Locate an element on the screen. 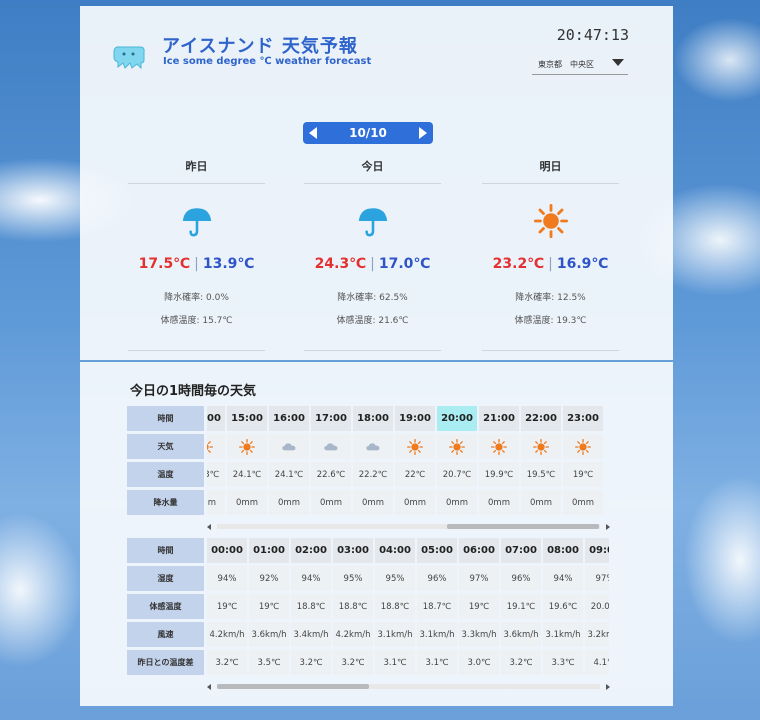  hourly-scrollbar is located at coordinates (408, 526).